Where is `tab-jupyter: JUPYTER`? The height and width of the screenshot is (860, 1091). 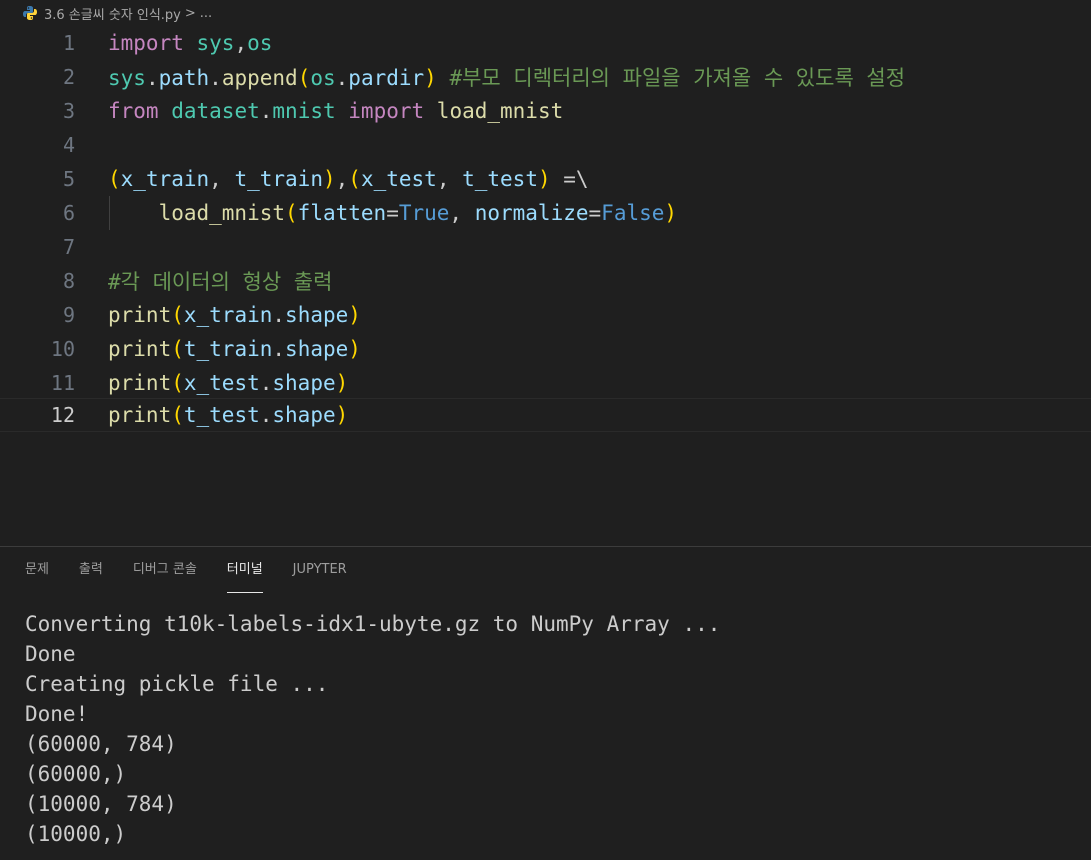 tab-jupyter: JUPYTER is located at coordinates (320, 570).